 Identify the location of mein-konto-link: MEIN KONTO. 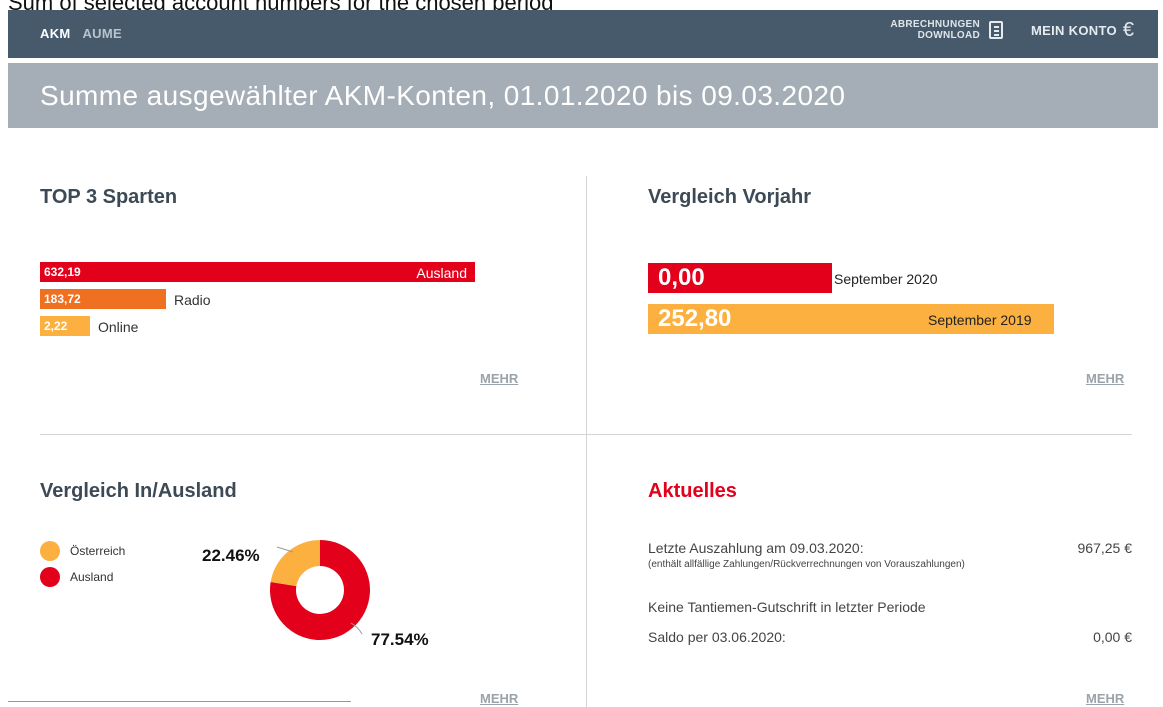
(1074, 30).